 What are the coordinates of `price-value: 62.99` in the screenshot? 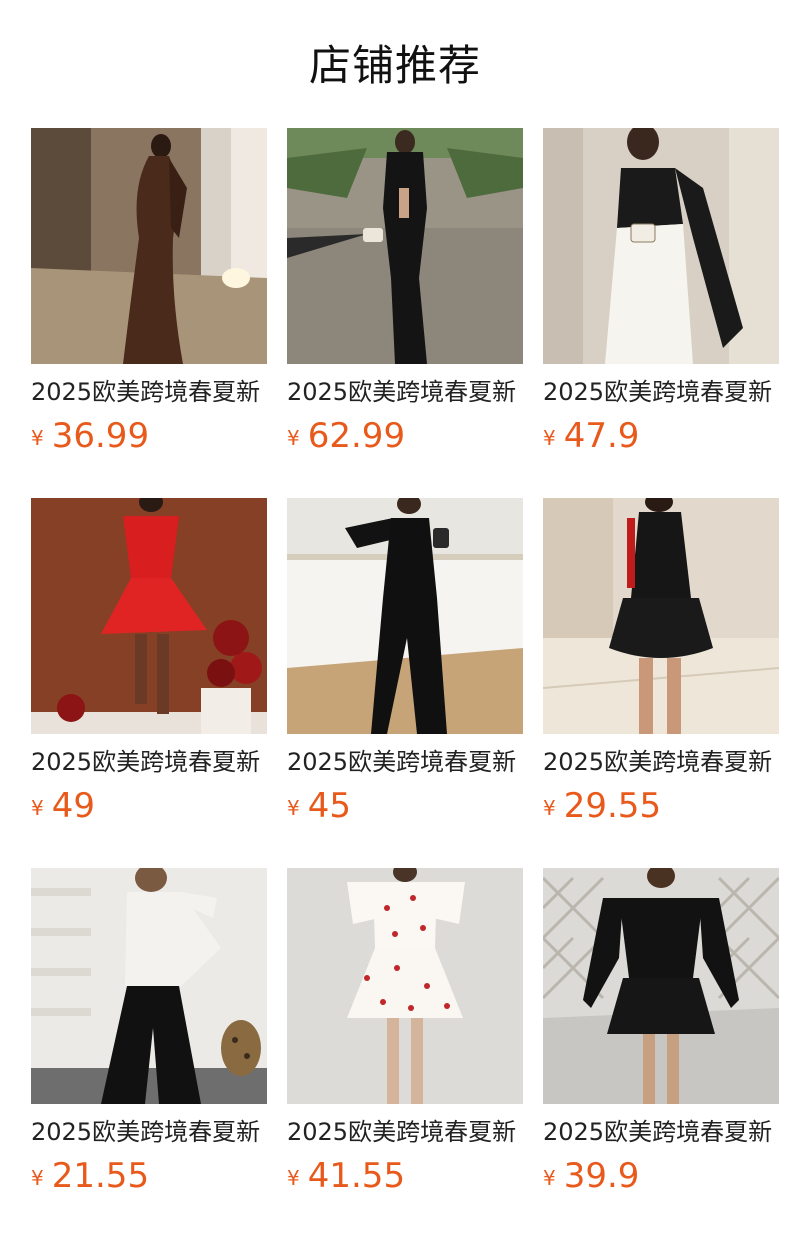 It's located at (356, 436).